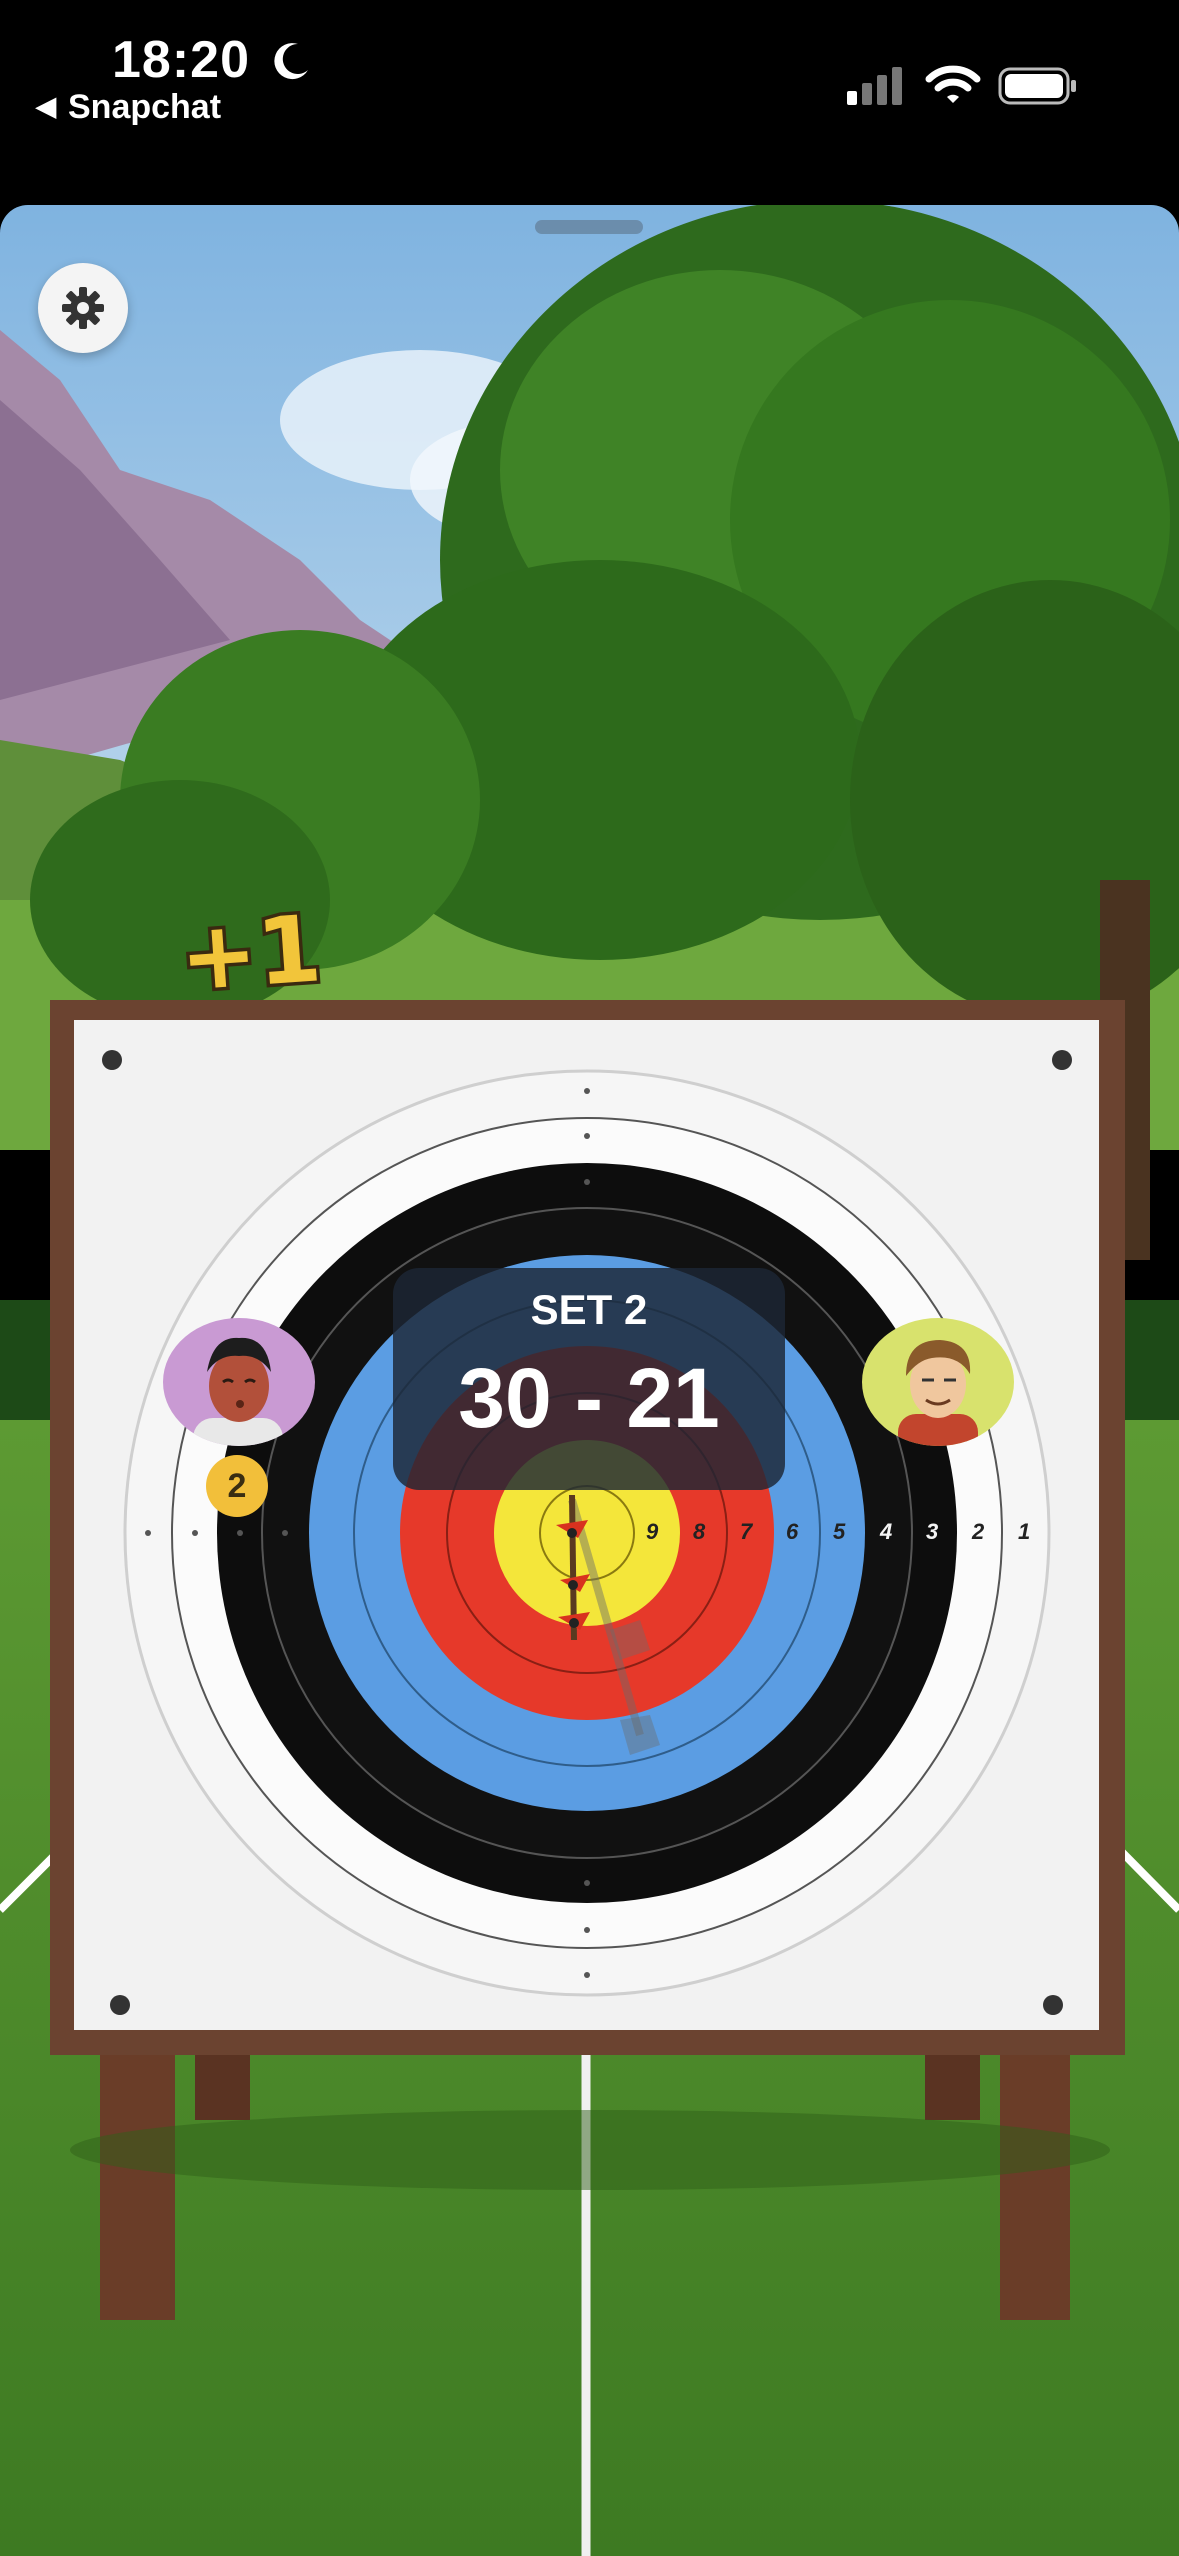 The width and height of the screenshot is (1179, 2556). What do you see at coordinates (938, 1382) in the screenshot?
I see `player-right-avatar` at bounding box center [938, 1382].